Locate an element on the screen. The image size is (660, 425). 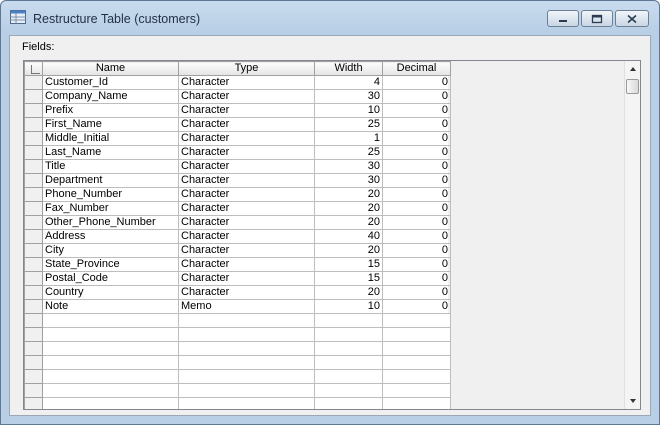
cell-width: 30 is located at coordinates (348, 96).